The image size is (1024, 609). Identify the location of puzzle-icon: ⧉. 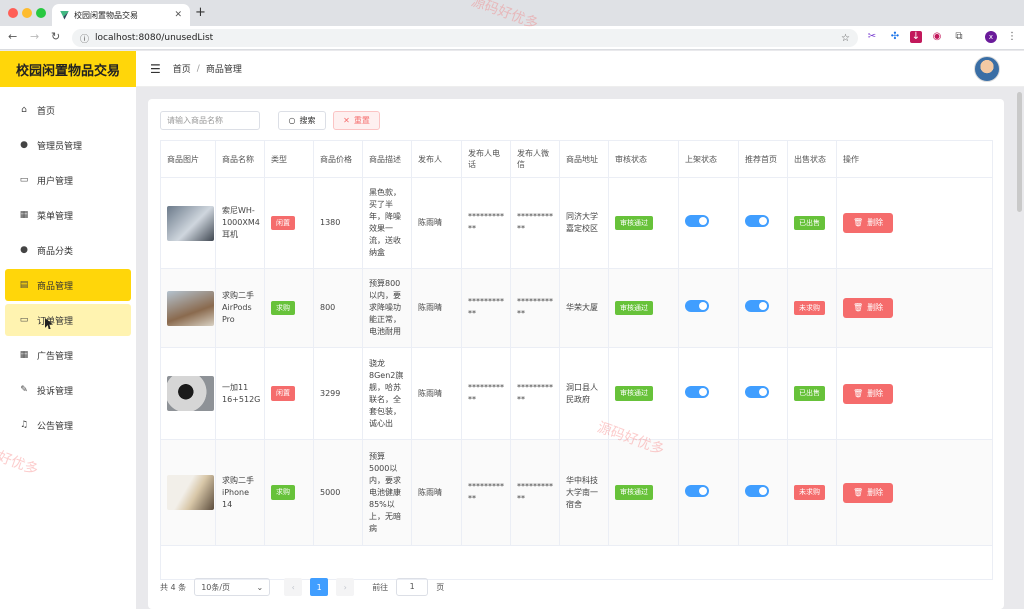
(959, 37).